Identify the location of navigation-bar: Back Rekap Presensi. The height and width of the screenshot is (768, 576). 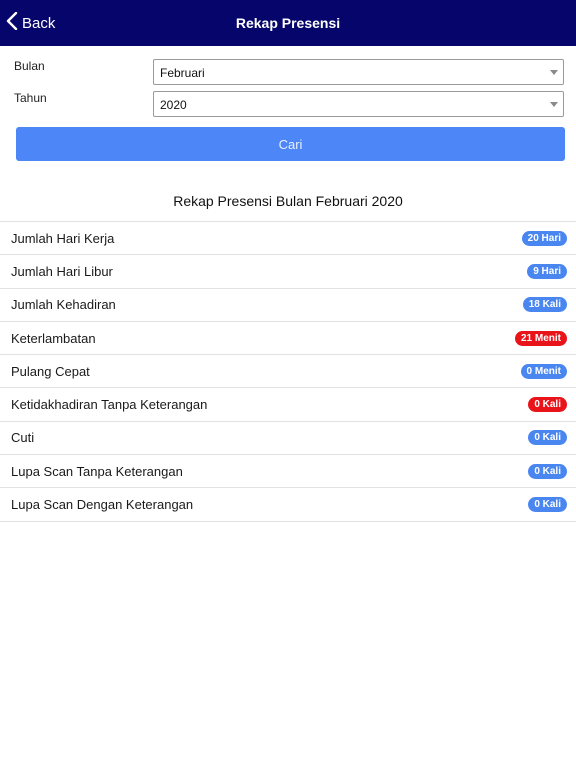
(288, 23).